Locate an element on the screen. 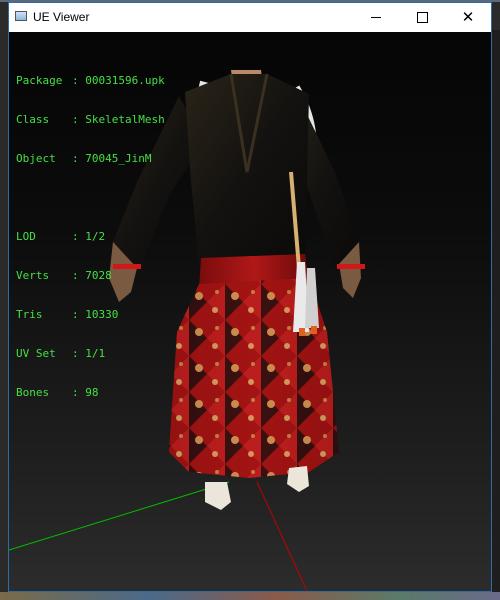  info-uvset: UV Set: 1/1 is located at coordinates (61, 353).